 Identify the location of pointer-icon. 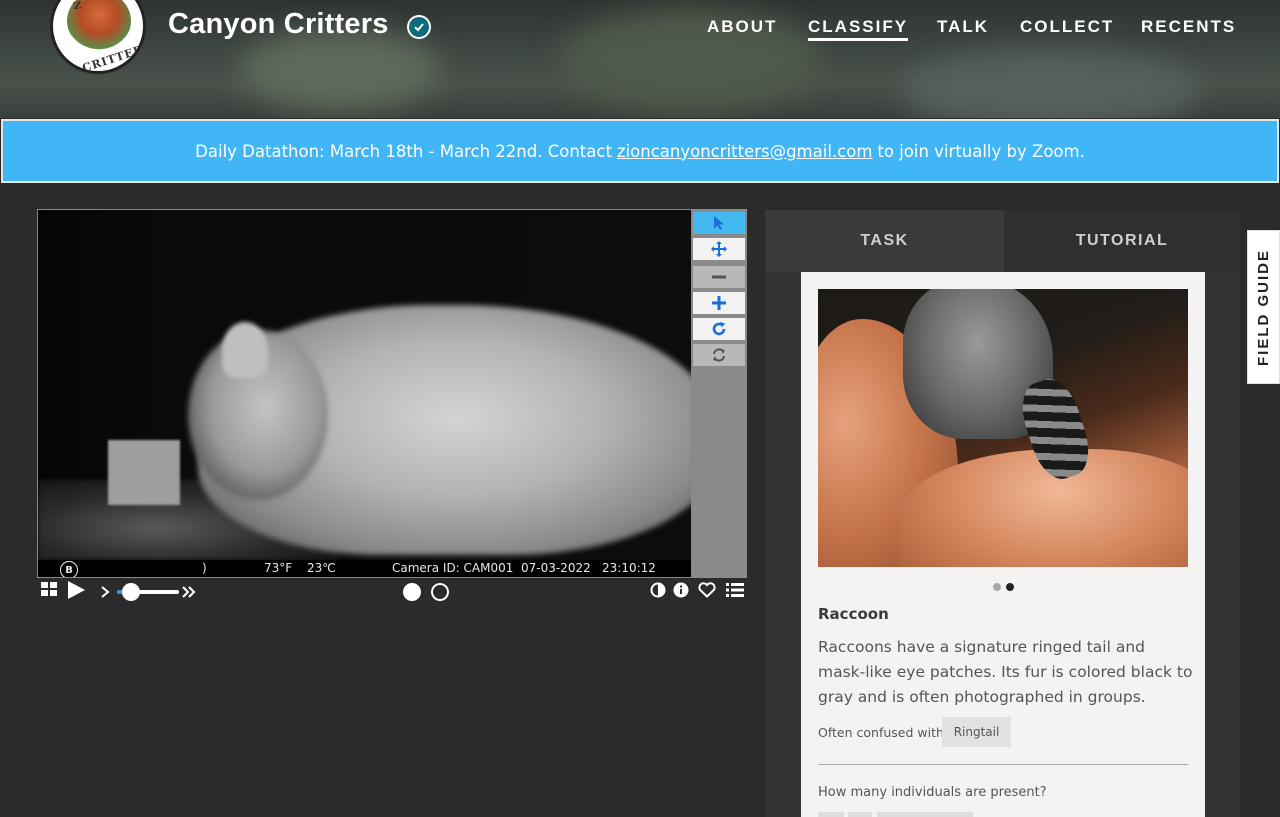
(719, 223).